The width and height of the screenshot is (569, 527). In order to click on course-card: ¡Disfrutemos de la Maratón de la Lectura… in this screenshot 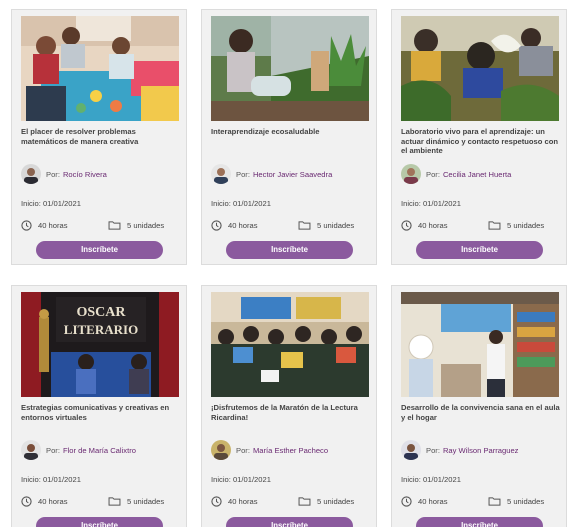, I will do `click(289, 406)`.